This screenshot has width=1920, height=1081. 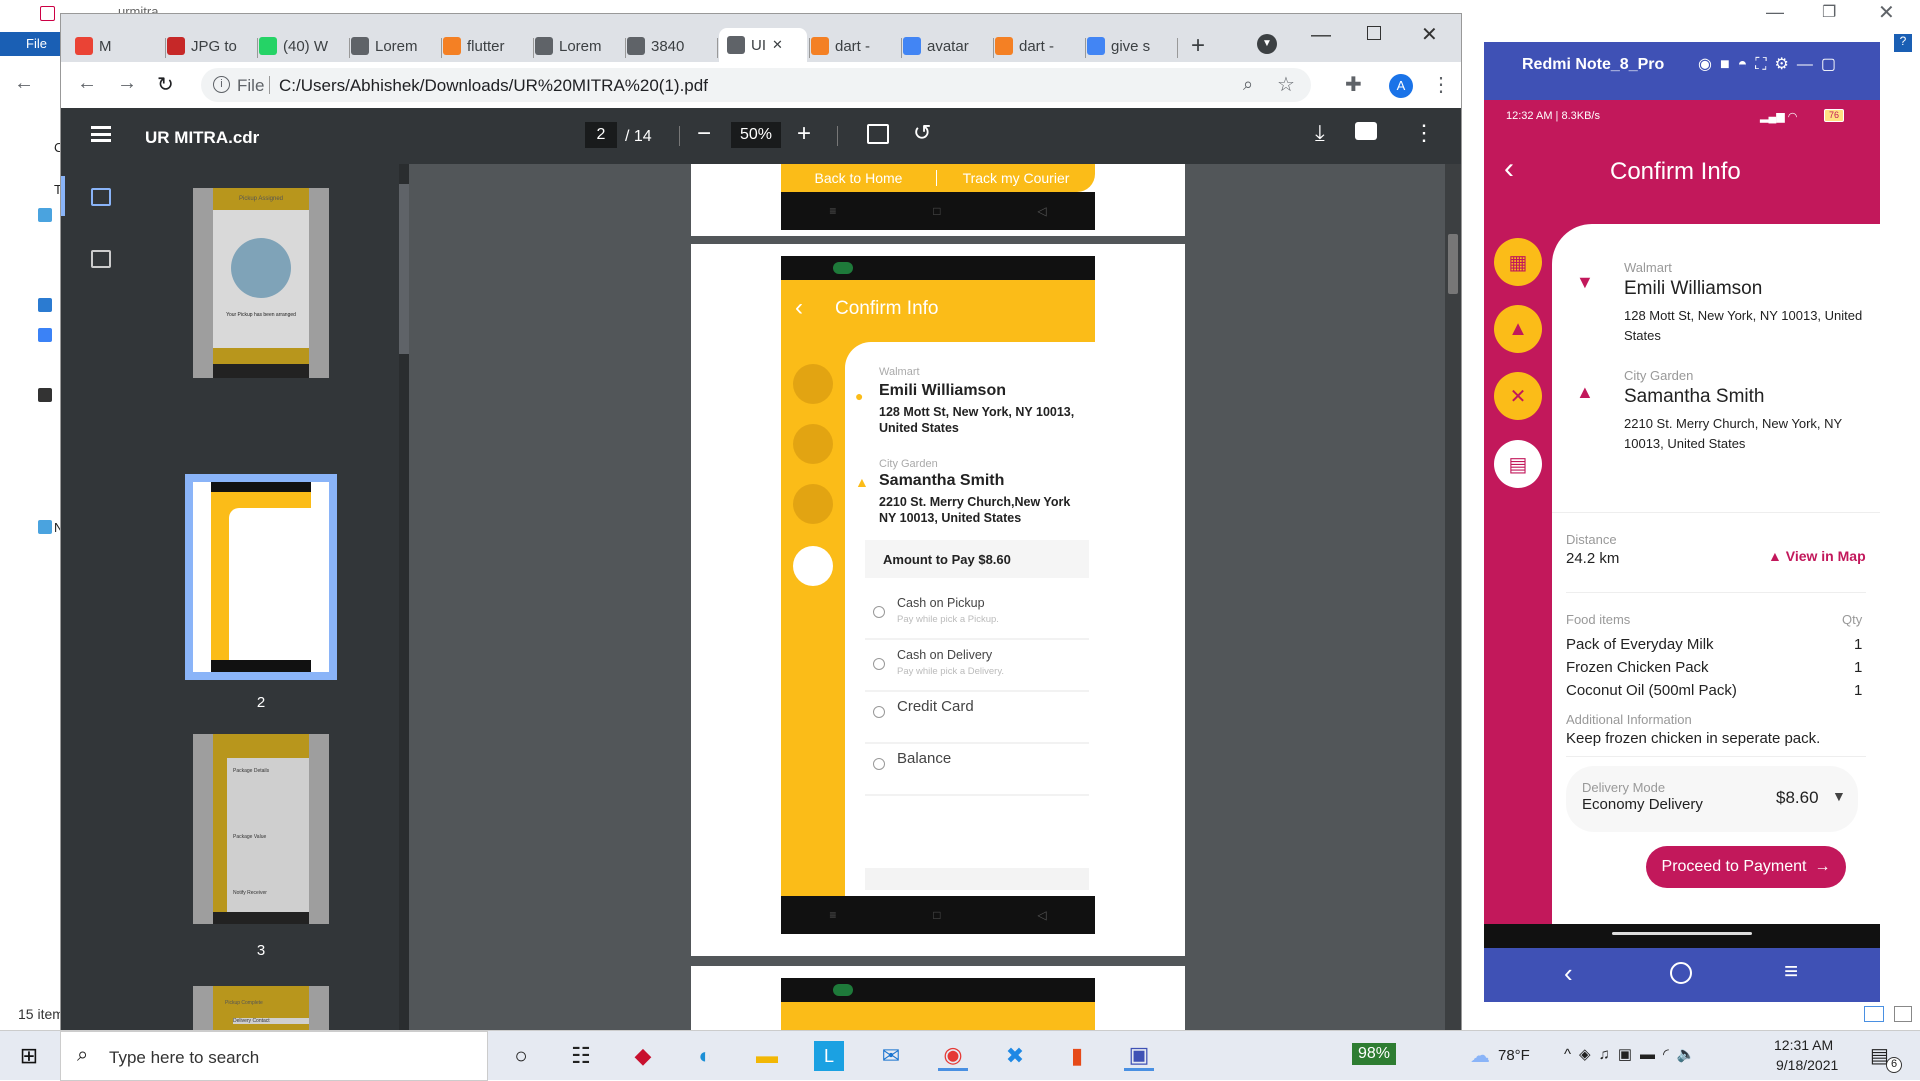 What do you see at coordinates (1267, 44) in the screenshot?
I see `tab-search-icon: ▼` at bounding box center [1267, 44].